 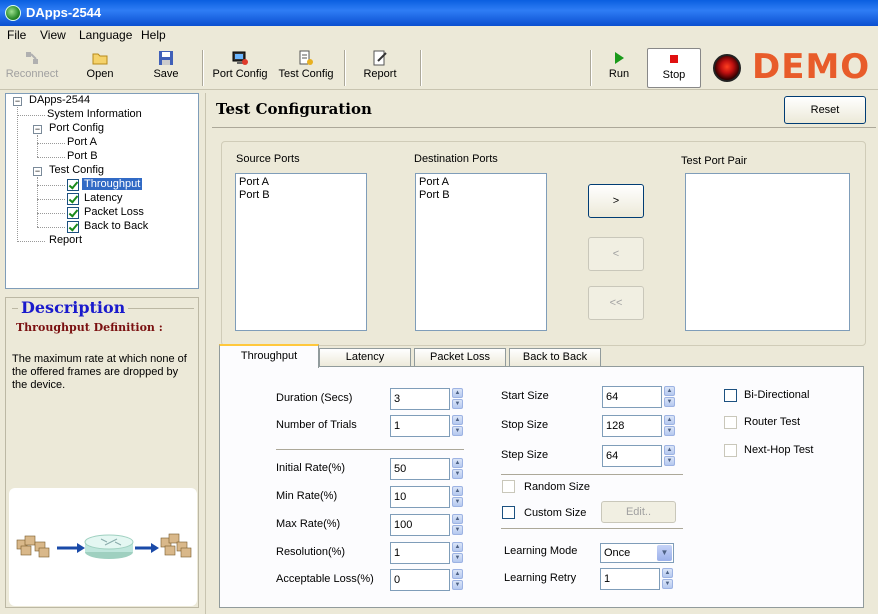 What do you see at coordinates (73, 185) in the screenshot?
I see `throughput-checkbox` at bounding box center [73, 185].